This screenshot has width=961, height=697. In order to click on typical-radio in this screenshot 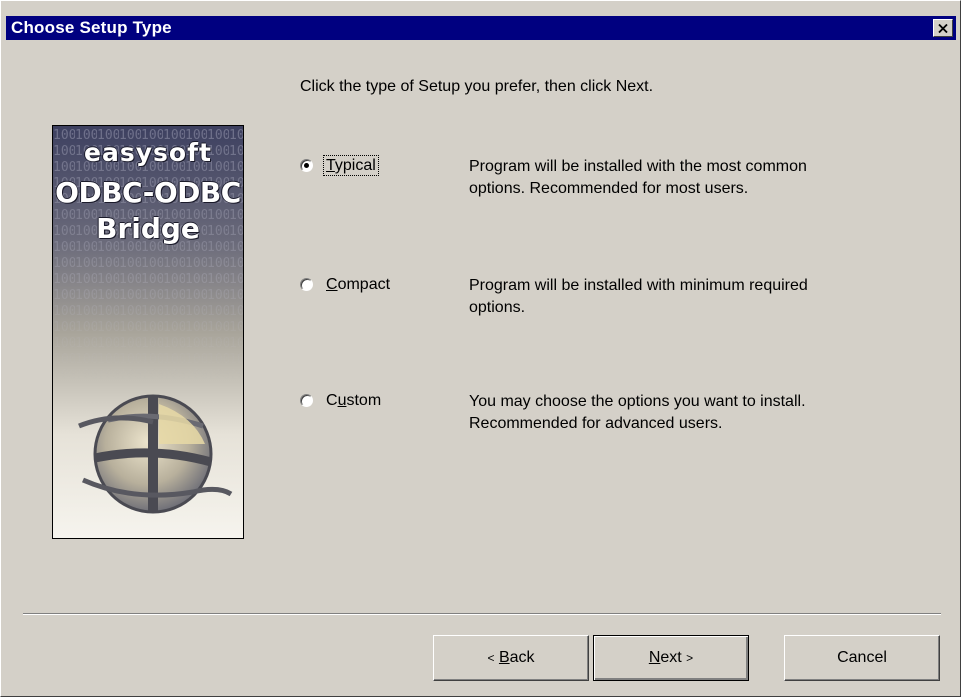, I will do `click(306, 165)`.